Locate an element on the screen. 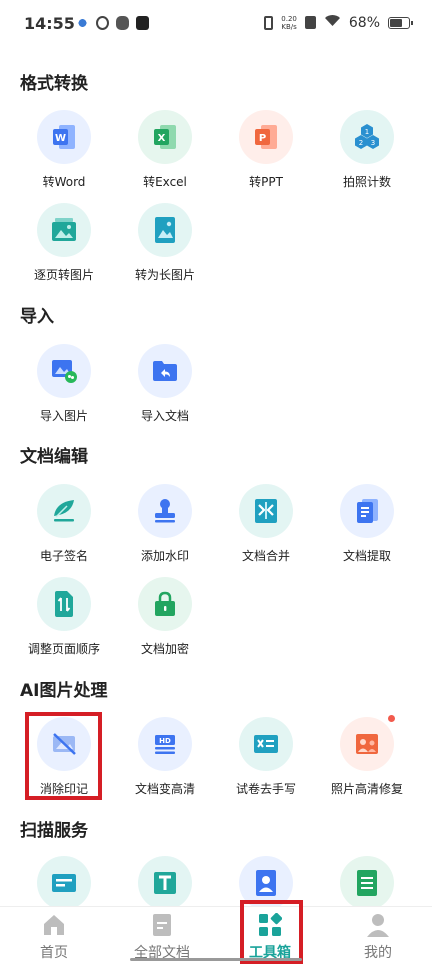 The width and height of the screenshot is (432, 964). text-icon is located at coordinates (165, 883).